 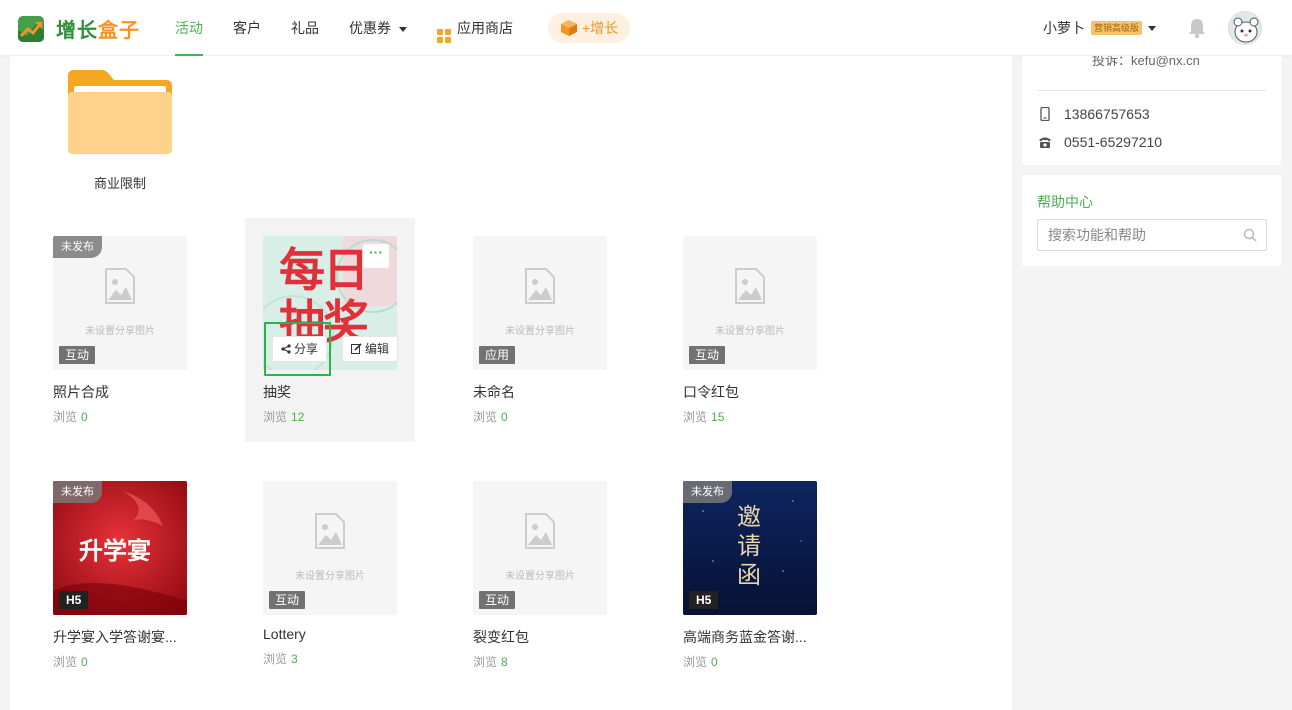 I want to click on cover-text-top: 每日, so click(x=324, y=270).